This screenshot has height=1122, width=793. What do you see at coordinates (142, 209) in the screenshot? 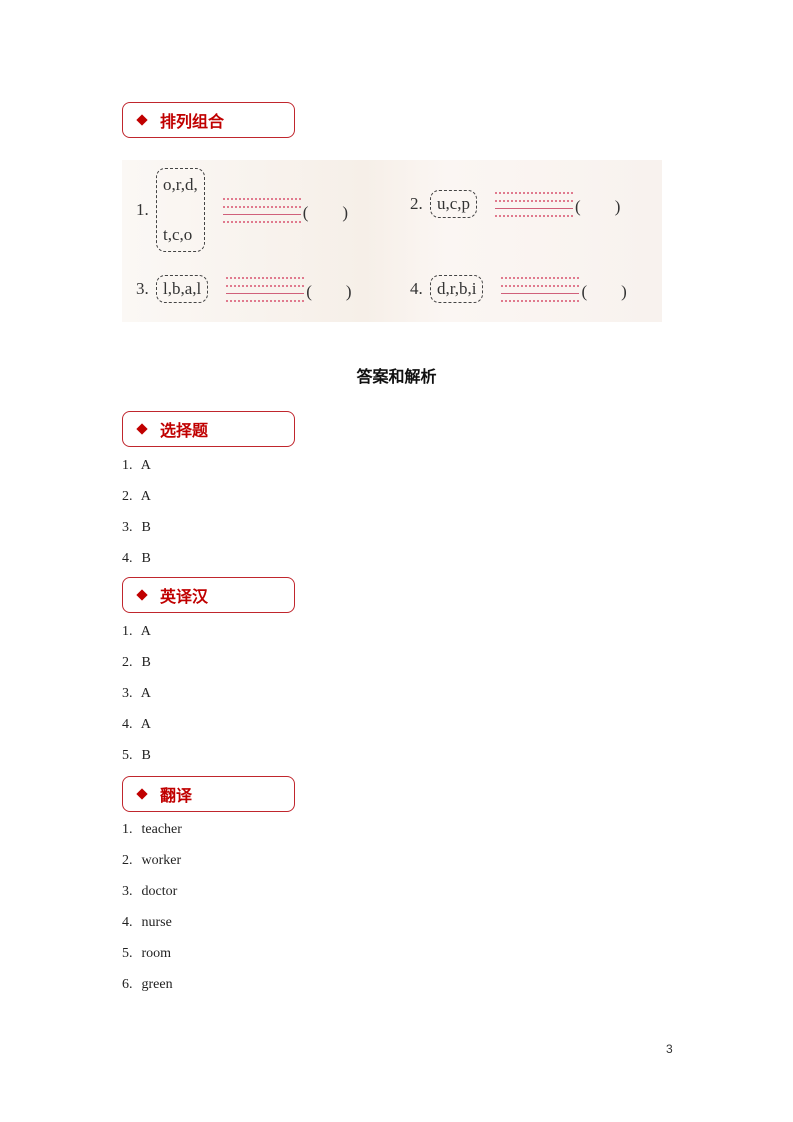
I see `item-number: 1.` at bounding box center [142, 209].